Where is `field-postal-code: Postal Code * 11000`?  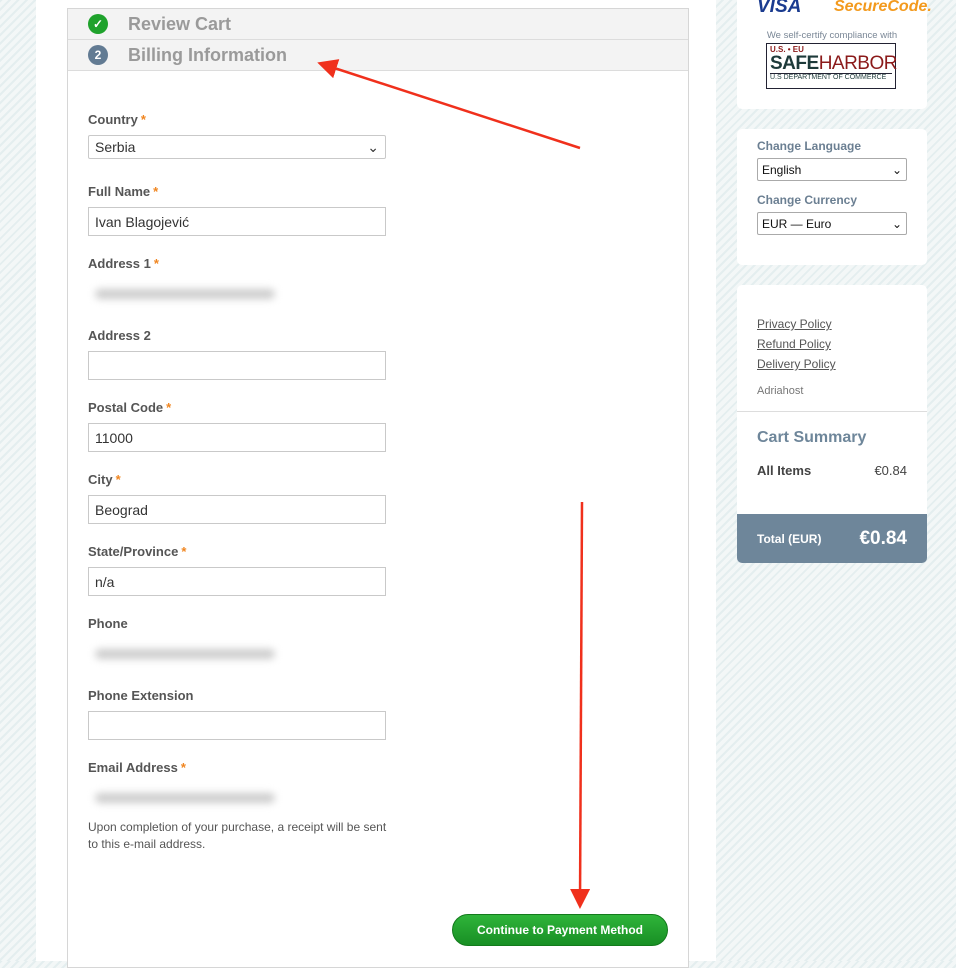
field-postal-code: Postal Code * 11000 is located at coordinates (238, 426).